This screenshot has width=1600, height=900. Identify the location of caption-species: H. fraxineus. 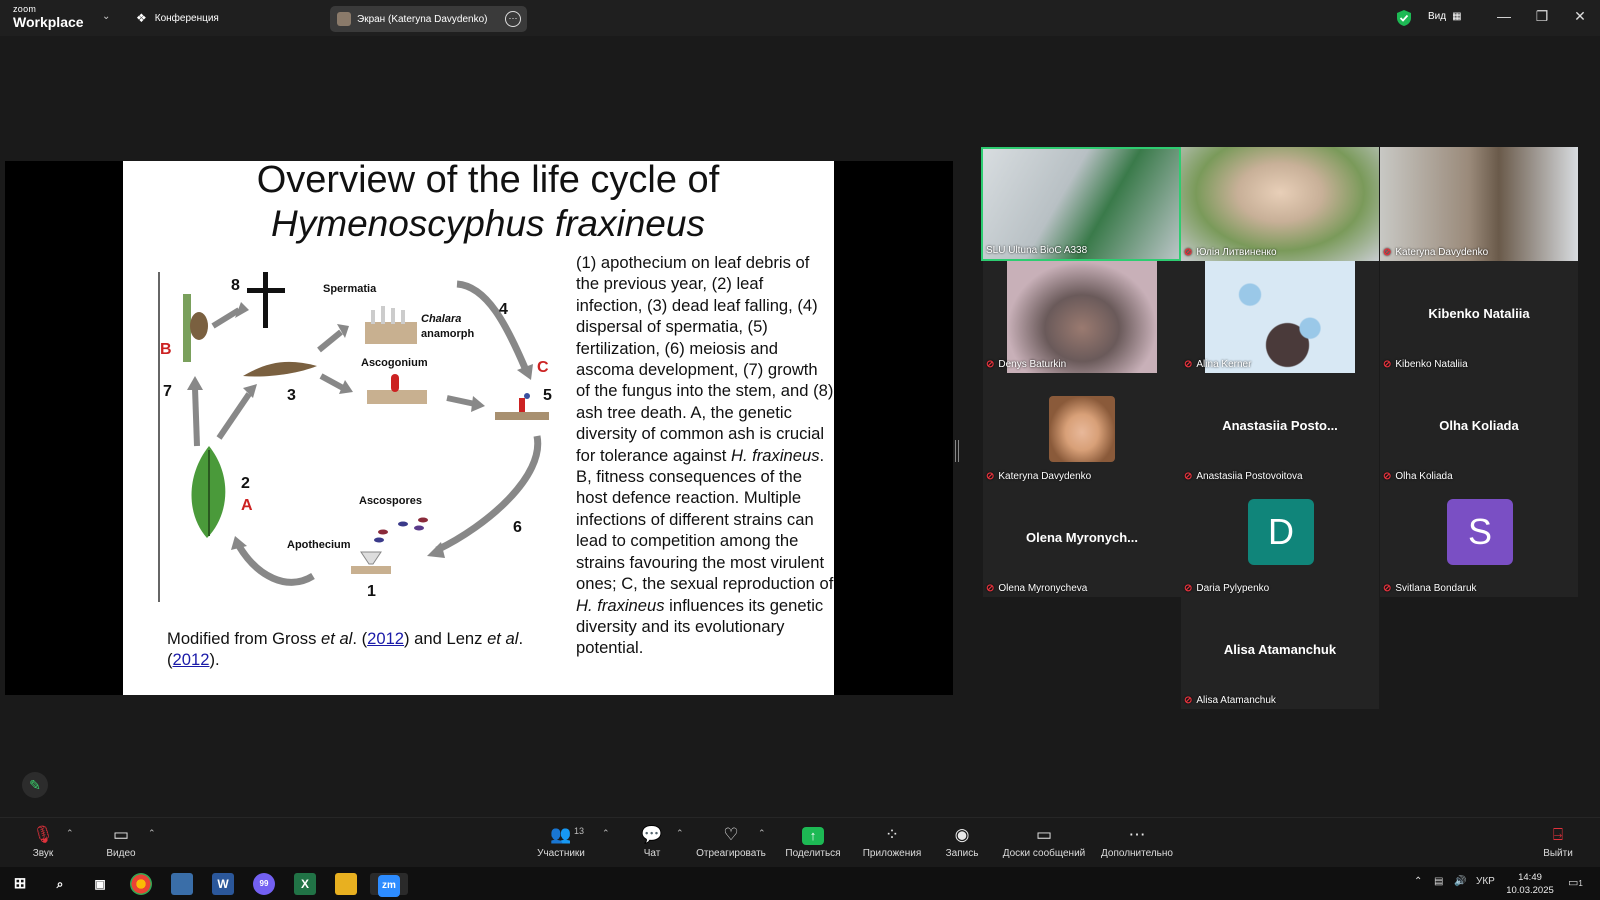
(620, 605).